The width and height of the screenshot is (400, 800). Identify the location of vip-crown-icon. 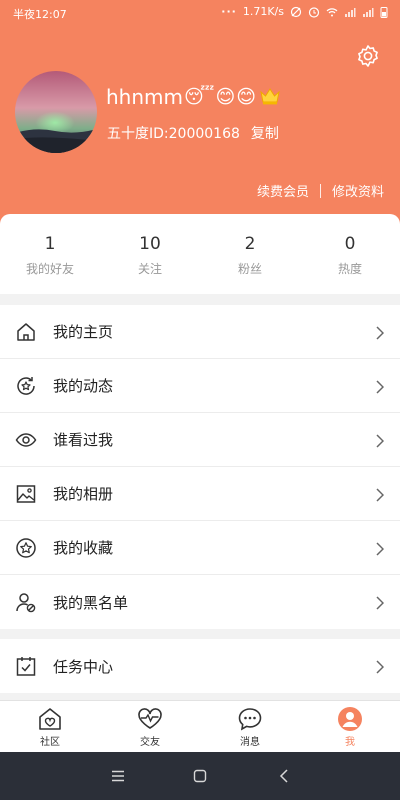
(270, 96).